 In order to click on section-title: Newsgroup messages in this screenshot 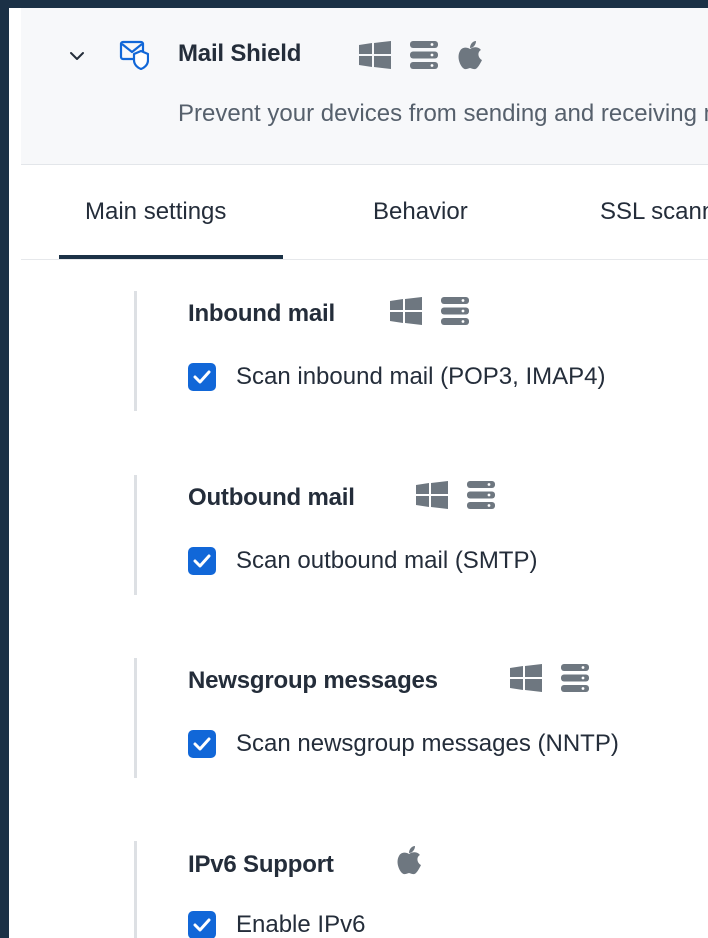, I will do `click(313, 680)`.